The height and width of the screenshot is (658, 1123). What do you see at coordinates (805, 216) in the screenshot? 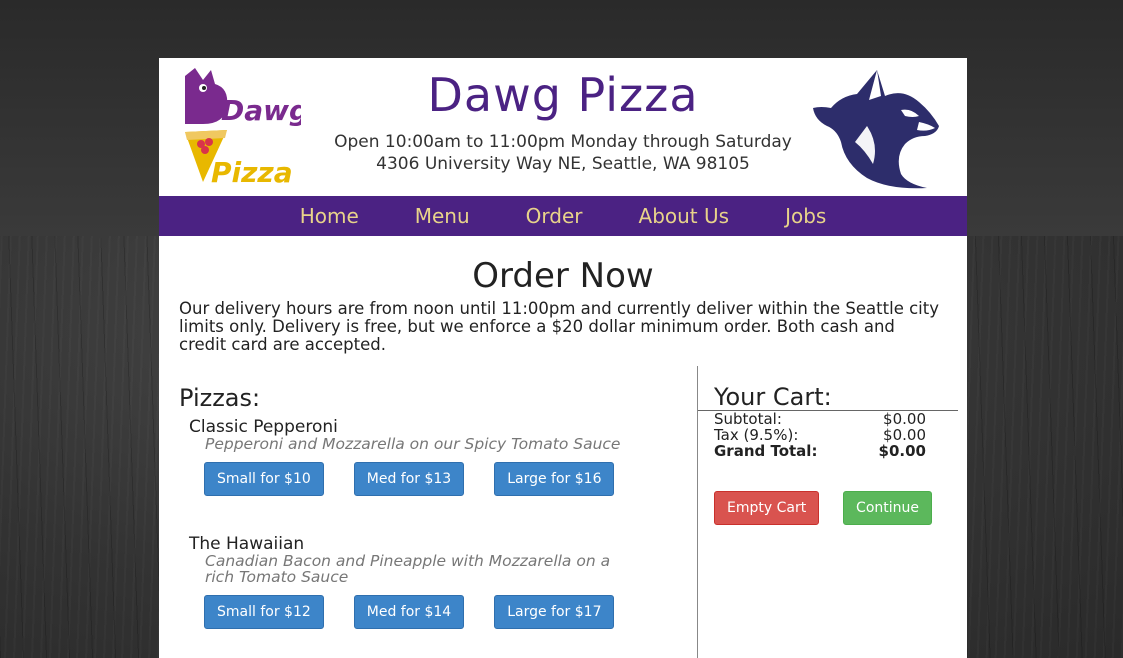
I see `nav-jobs: Jobs` at bounding box center [805, 216].